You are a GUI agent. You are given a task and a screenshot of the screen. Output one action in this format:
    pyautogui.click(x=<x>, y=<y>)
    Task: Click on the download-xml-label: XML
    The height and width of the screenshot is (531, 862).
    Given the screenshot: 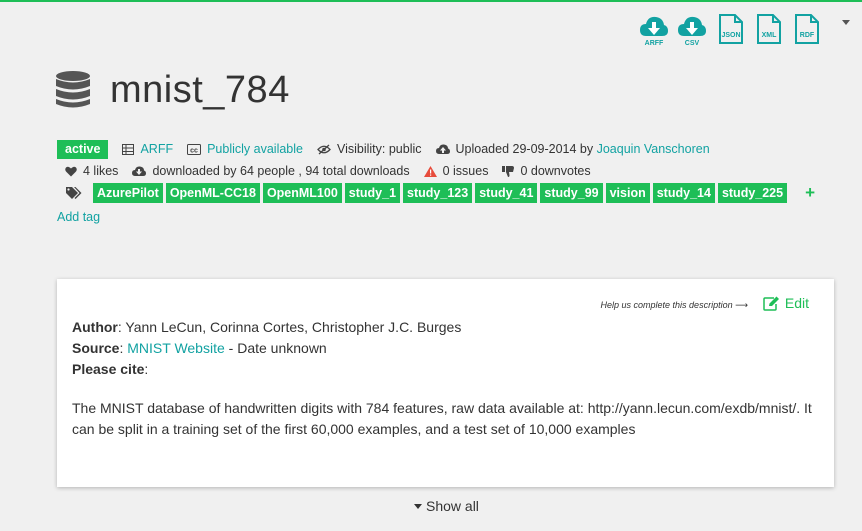 What is the action you would take?
    pyautogui.click(x=770, y=35)
    